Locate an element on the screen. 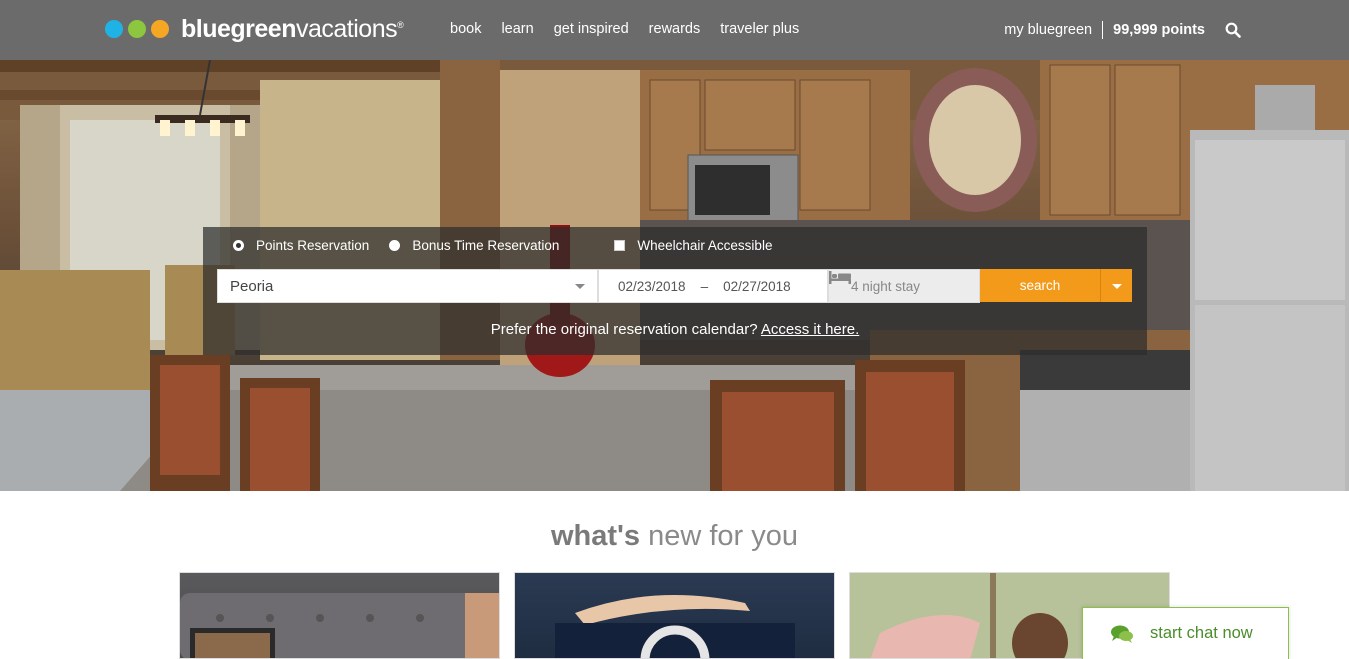 This screenshot has height=659, width=1349. nav-rewards: rewards is located at coordinates (675, 29).